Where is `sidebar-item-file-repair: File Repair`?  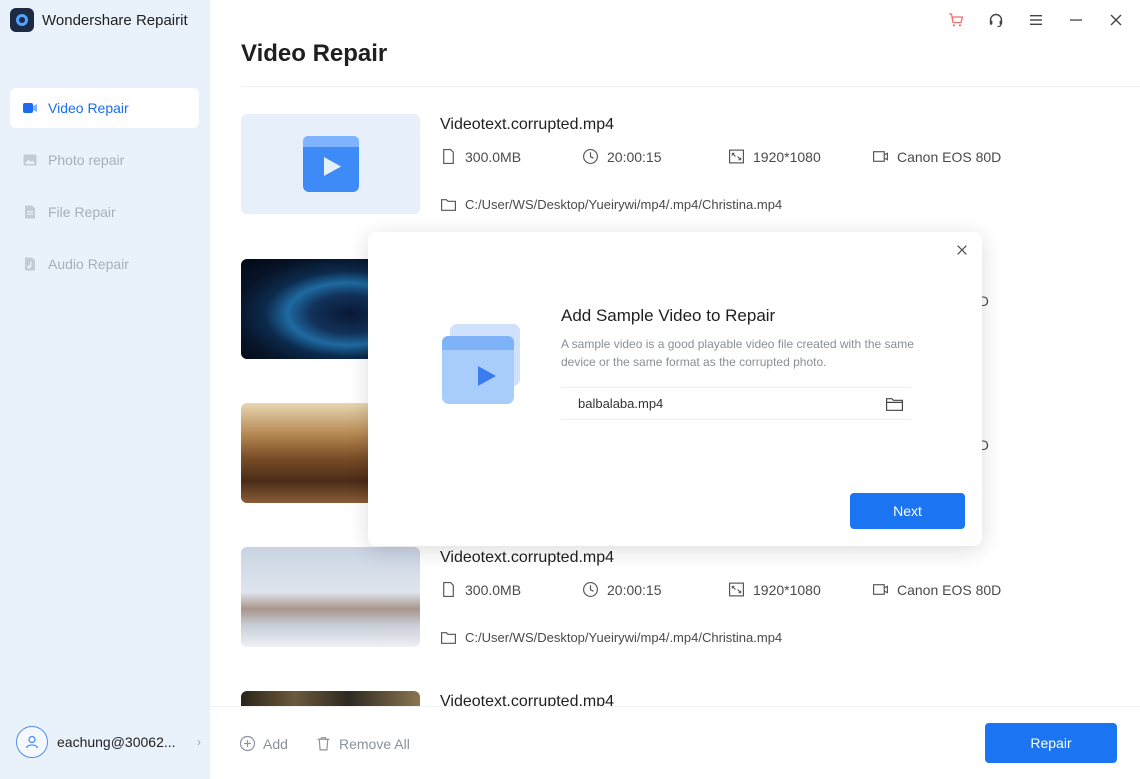 sidebar-item-file-repair: File Repair is located at coordinates (104, 212).